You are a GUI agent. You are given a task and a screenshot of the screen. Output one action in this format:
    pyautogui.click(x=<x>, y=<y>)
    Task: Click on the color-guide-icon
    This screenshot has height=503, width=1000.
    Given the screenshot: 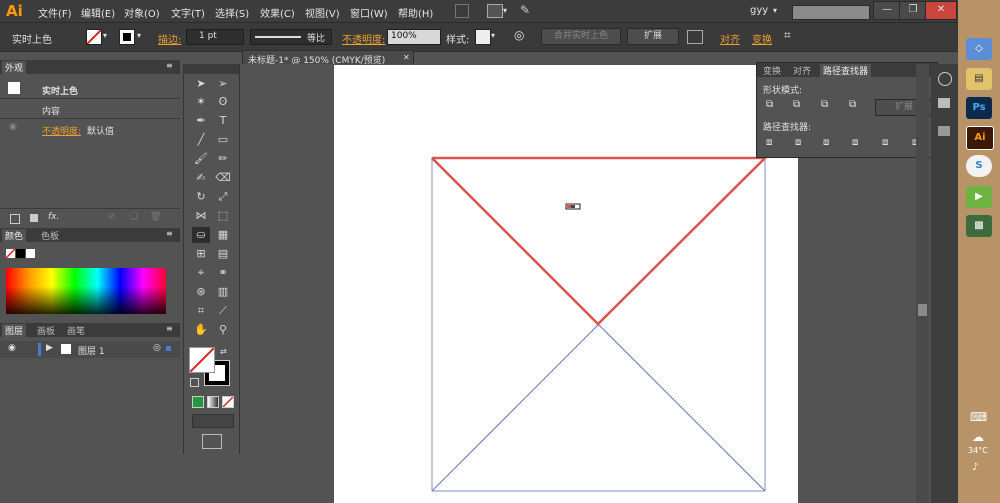 What is the action you would take?
    pyautogui.click(x=945, y=79)
    